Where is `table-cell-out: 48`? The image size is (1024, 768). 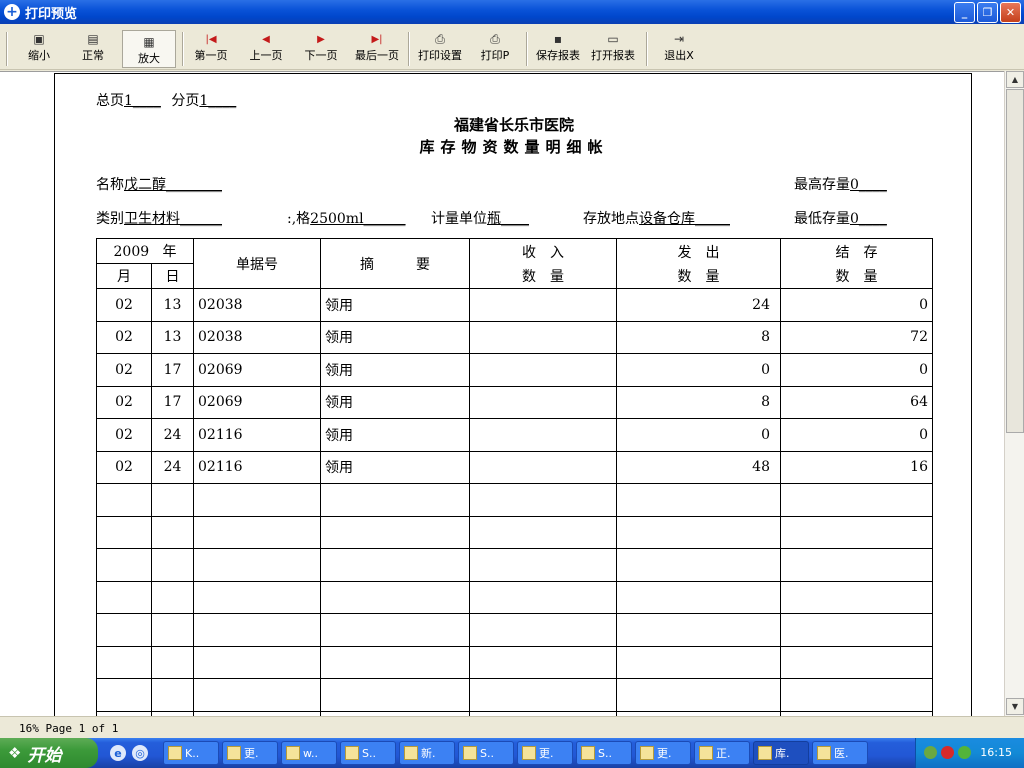 table-cell-out: 48 is located at coordinates (698, 467).